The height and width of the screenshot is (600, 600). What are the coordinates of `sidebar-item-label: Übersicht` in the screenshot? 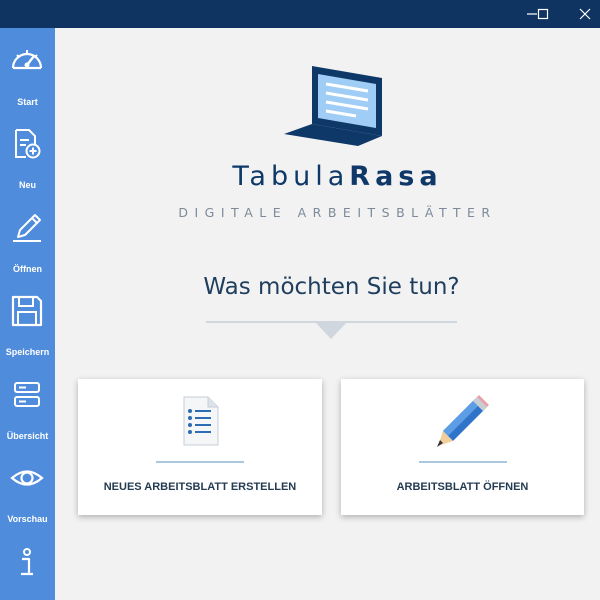 It's located at (27, 436).